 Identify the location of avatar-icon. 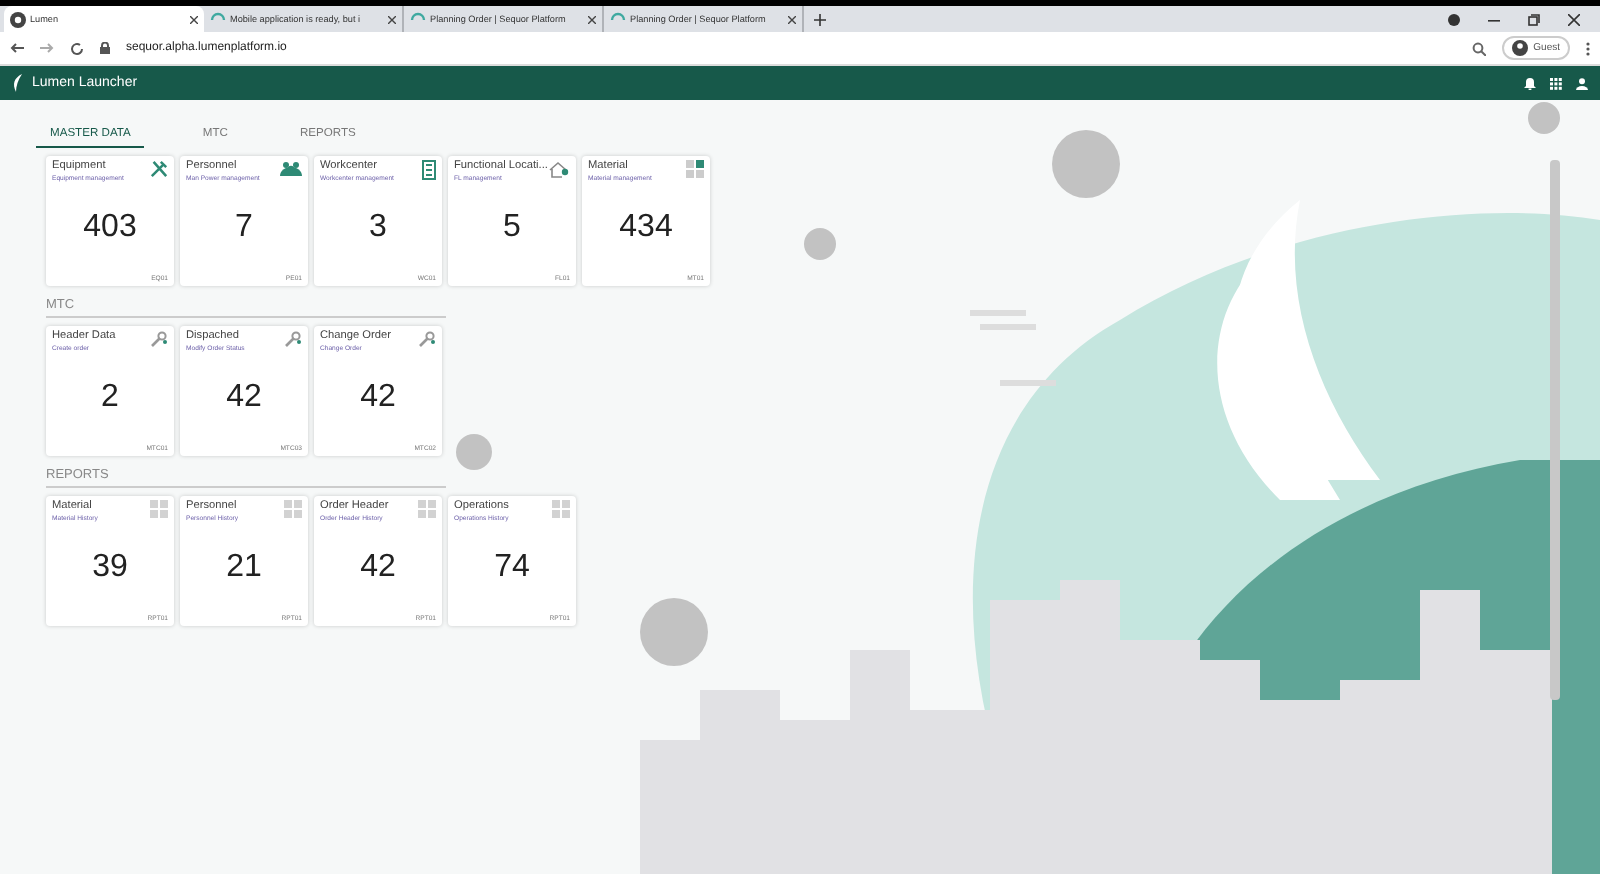
(1519, 48).